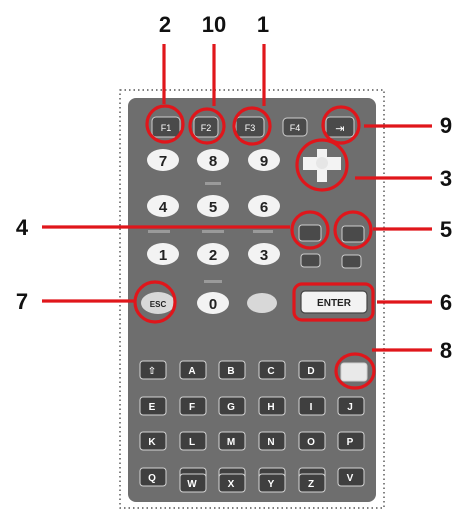 The image size is (458, 516). I want to click on key-f4: F4, so click(295, 127).